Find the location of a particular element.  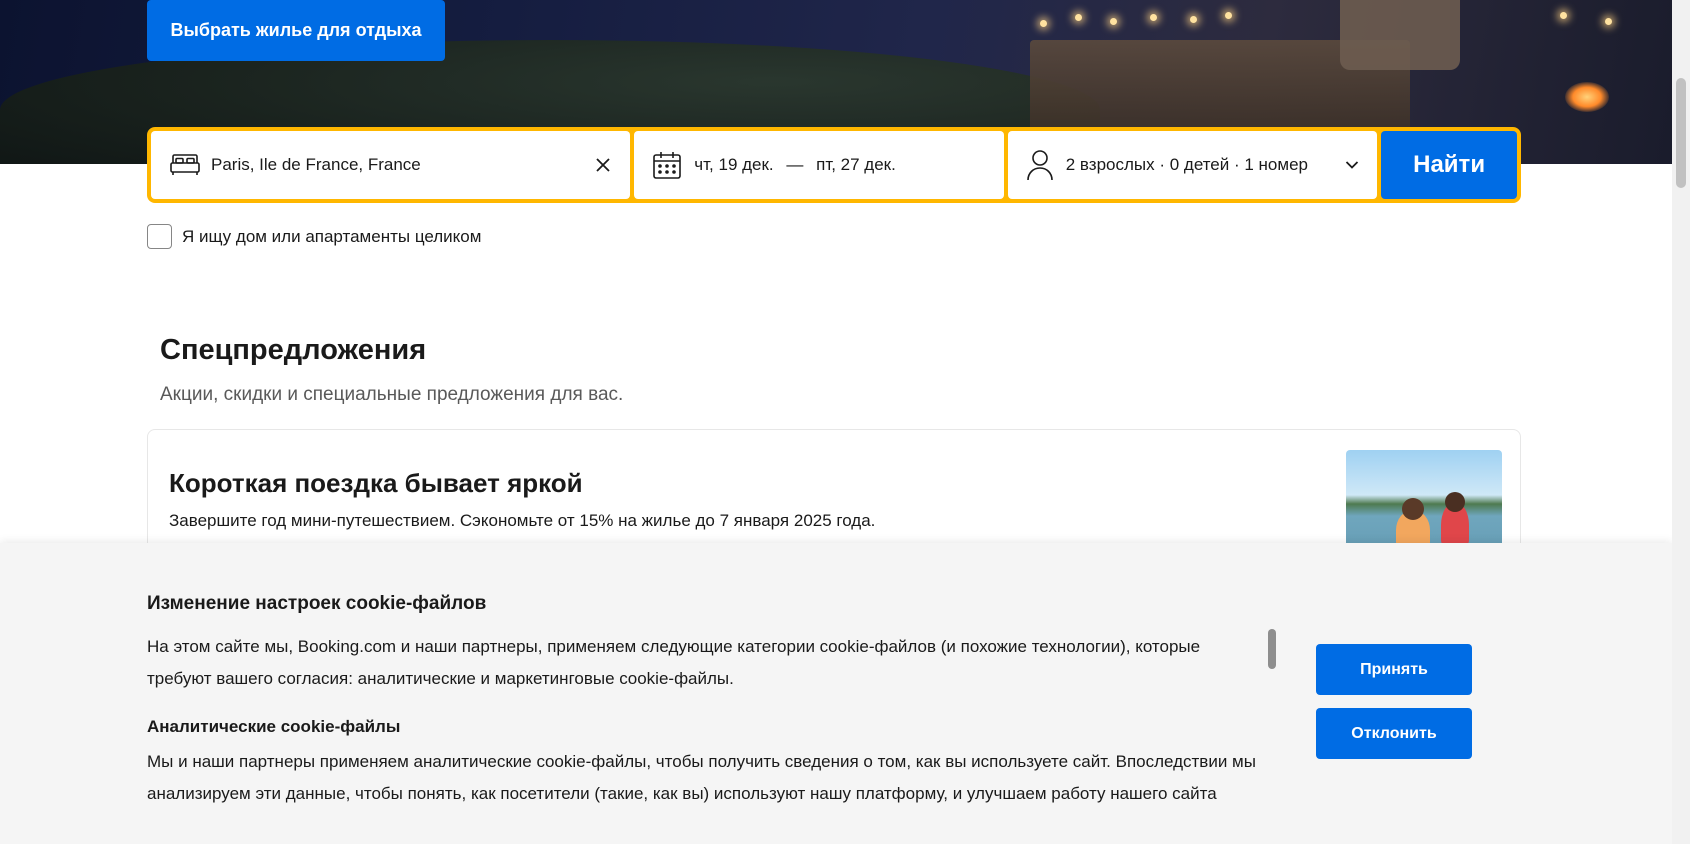

cookie-text-scrollbar is located at coordinates (1272, 649).